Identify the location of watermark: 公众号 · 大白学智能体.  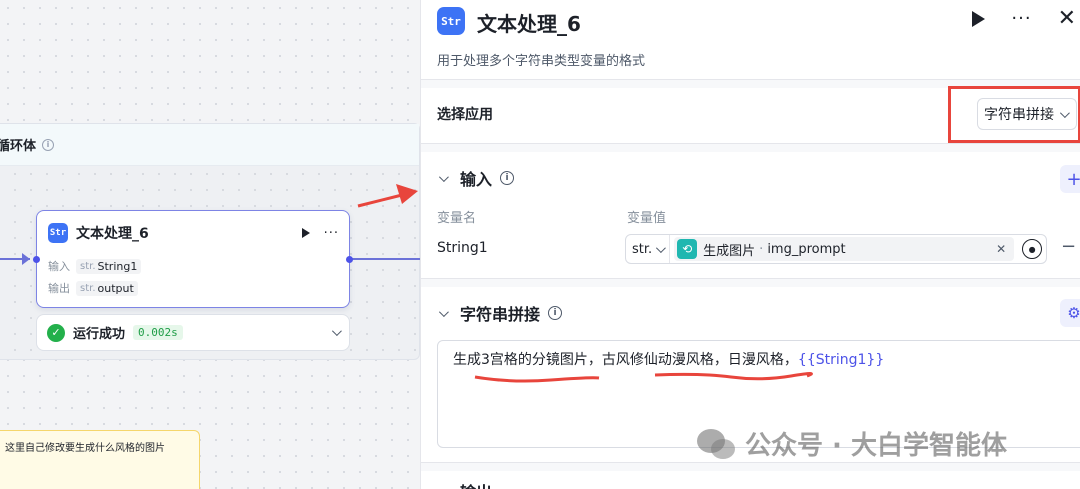
(852, 443).